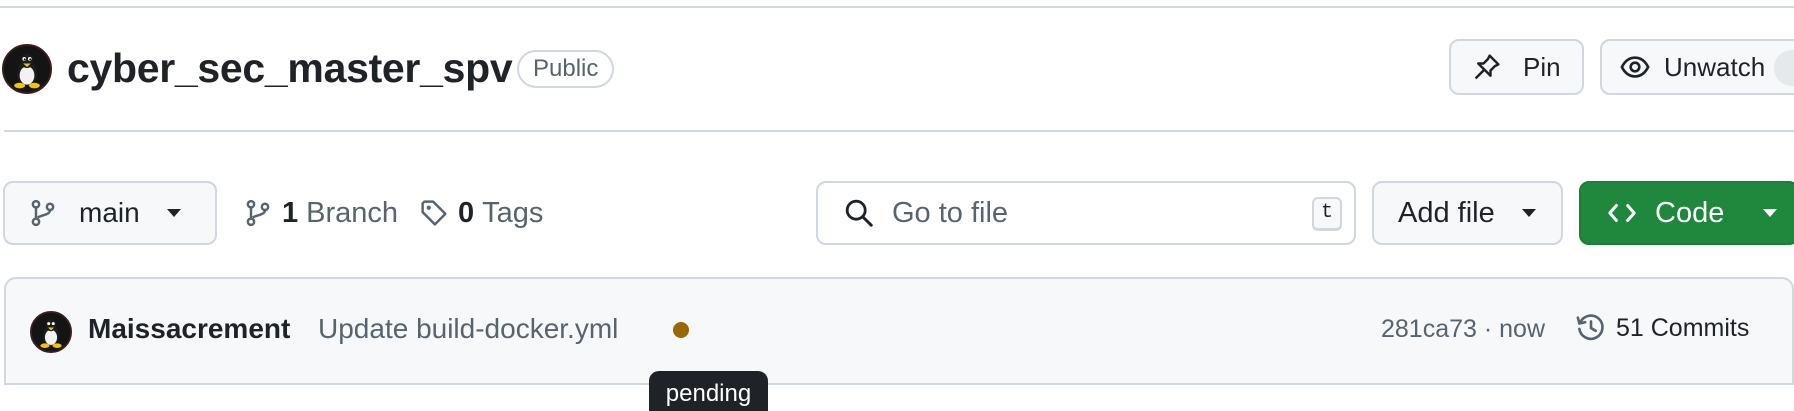  What do you see at coordinates (1542, 66) in the screenshot?
I see `pin-label: Pin` at bounding box center [1542, 66].